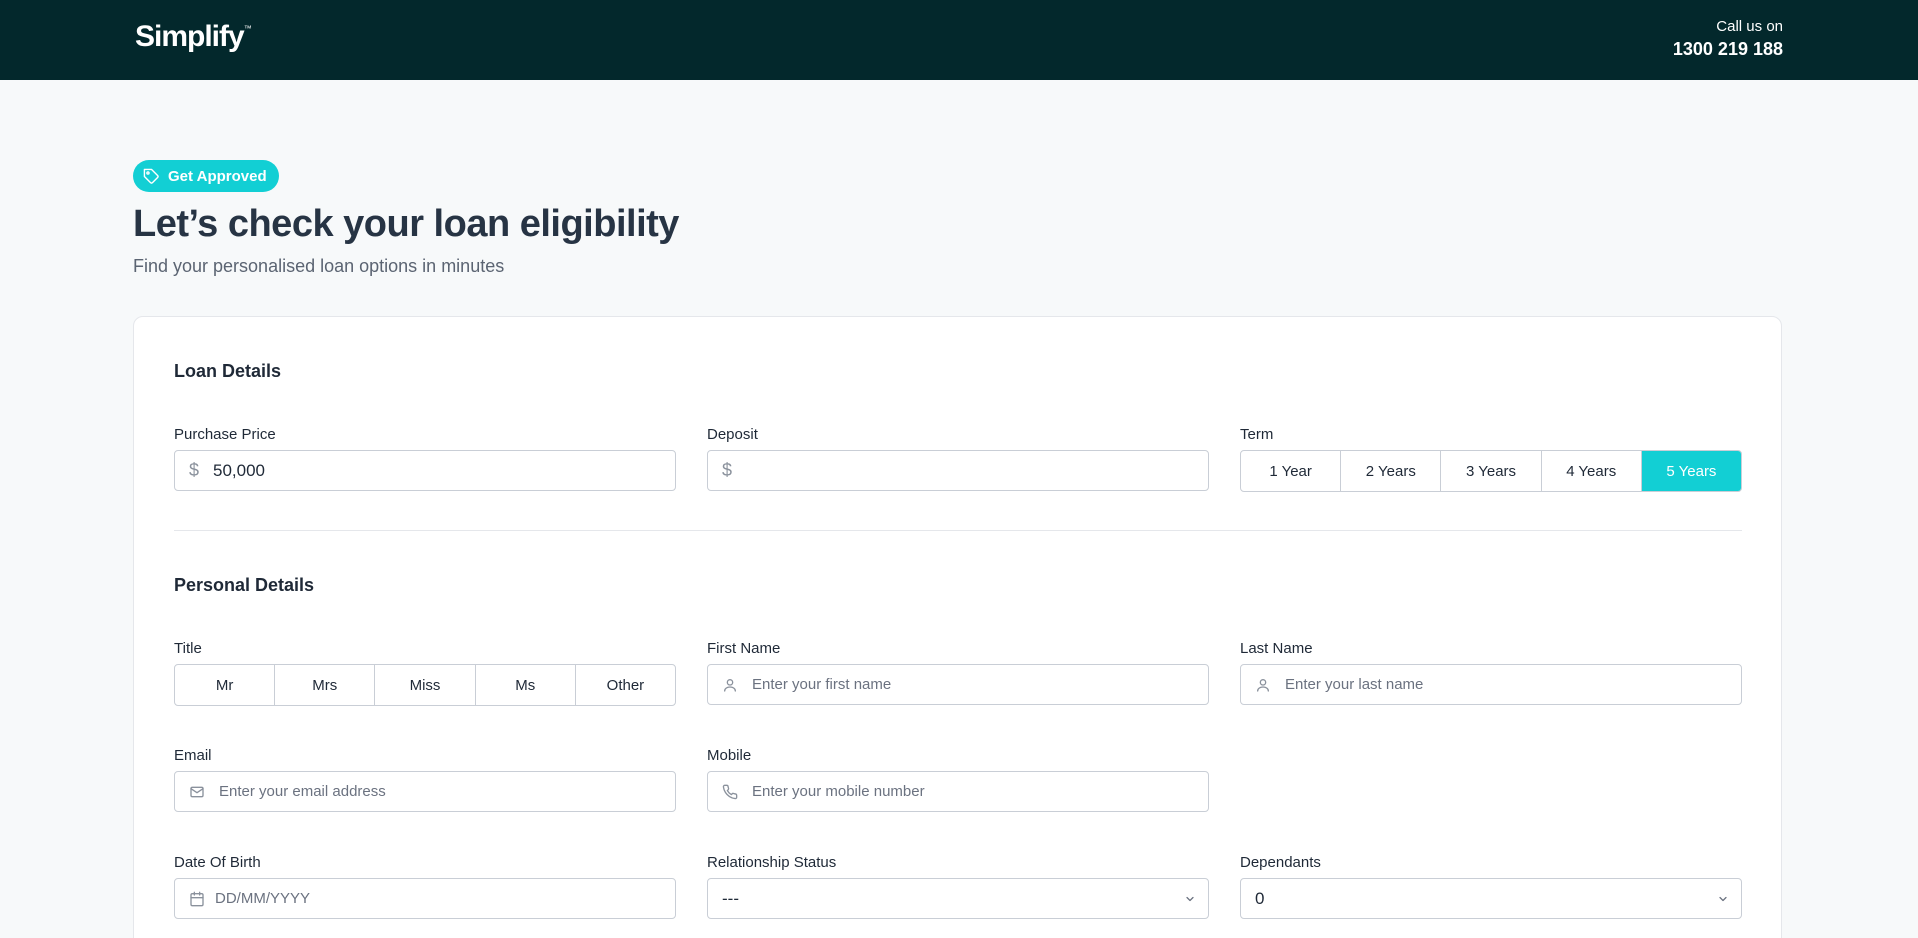 The width and height of the screenshot is (1918, 938). Describe the element at coordinates (247, 28) in the screenshot. I see `logo-trademark: ™` at that location.